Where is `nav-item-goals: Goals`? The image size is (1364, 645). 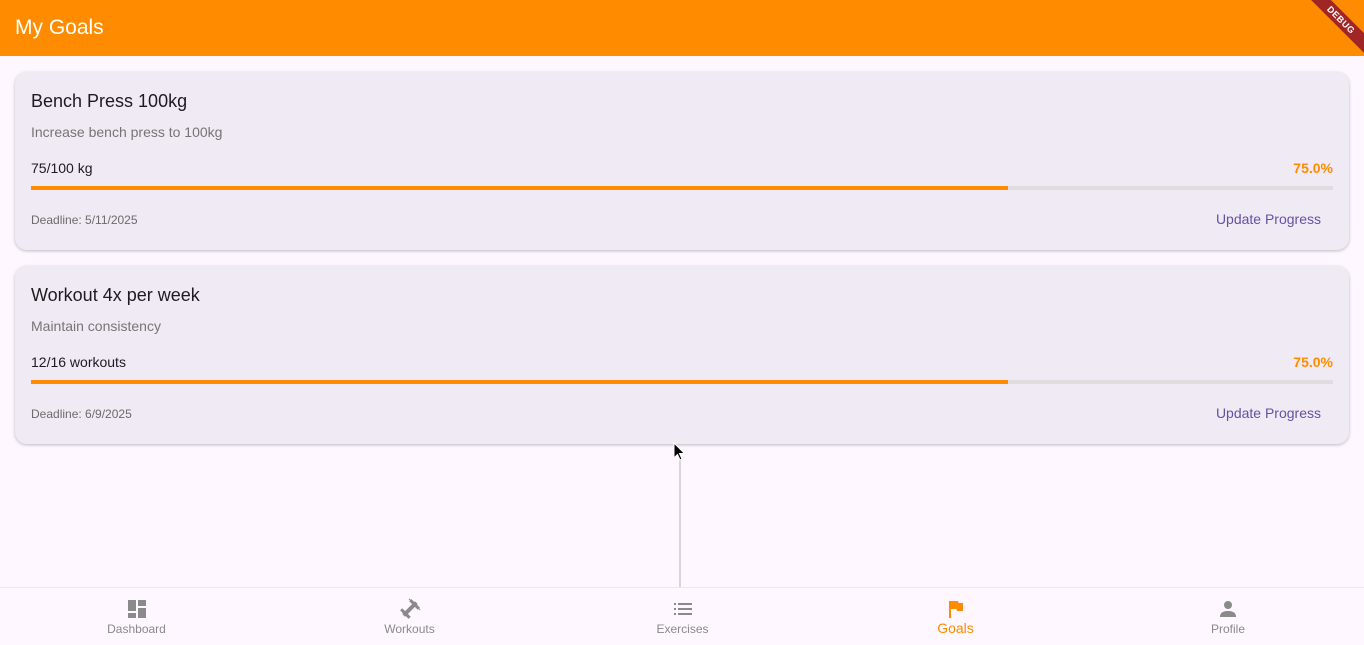 nav-item-goals: Goals is located at coordinates (955, 616).